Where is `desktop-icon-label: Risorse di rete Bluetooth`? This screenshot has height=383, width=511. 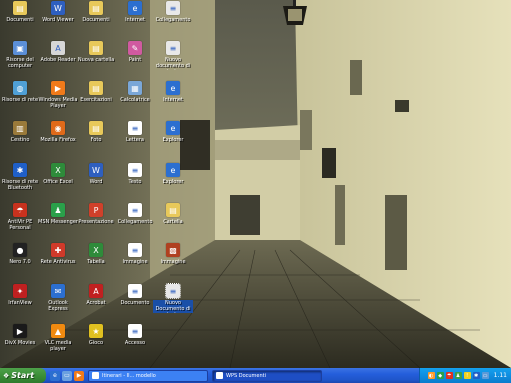
desktop-icon-label: Risorse di rete Bluetooth is located at coordinates (20, 185).